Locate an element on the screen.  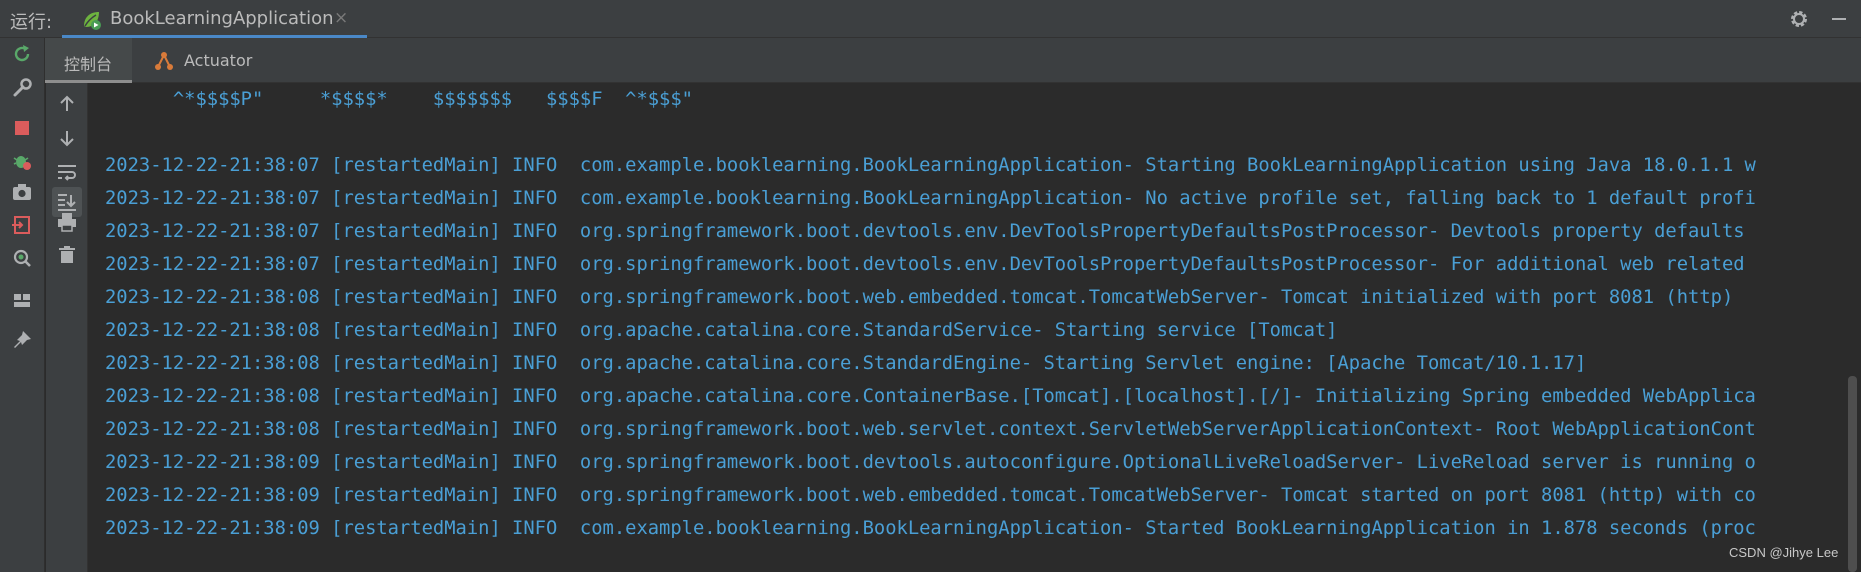
gear-icon is located at coordinates (1799, 19).